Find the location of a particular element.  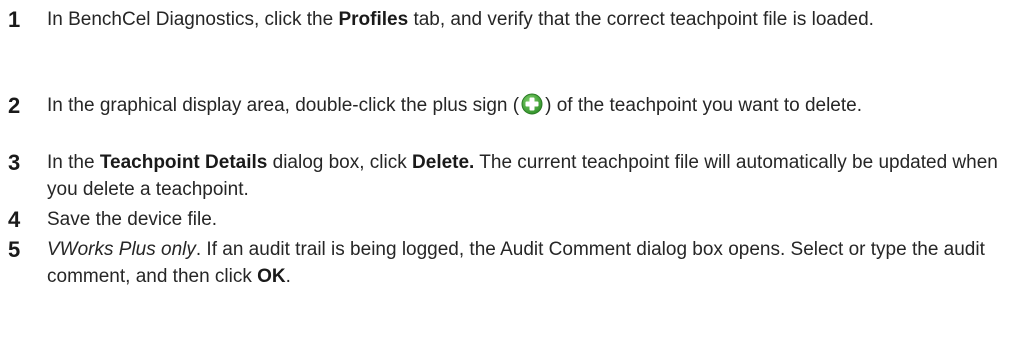

ok-label: OK is located at coordinates (271, 276).